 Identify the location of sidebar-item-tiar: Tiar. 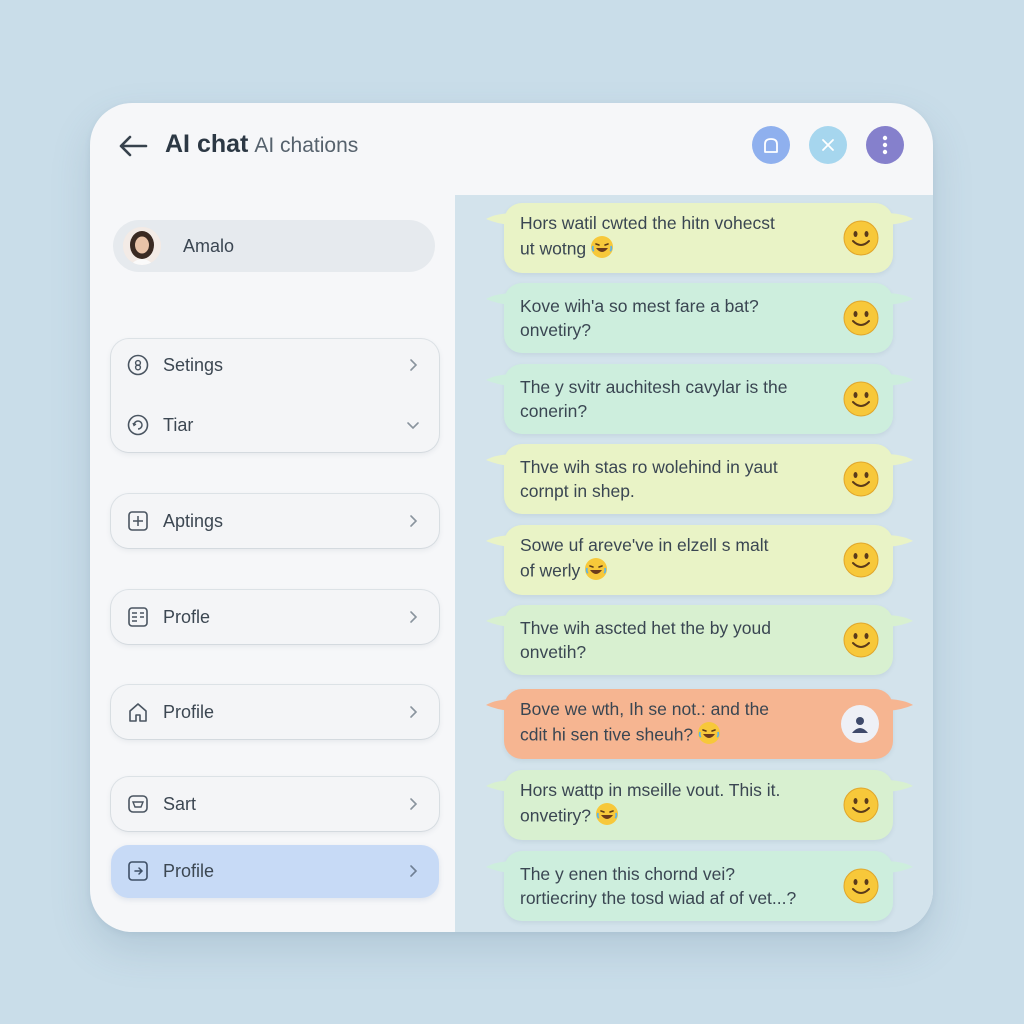
(275, 425).